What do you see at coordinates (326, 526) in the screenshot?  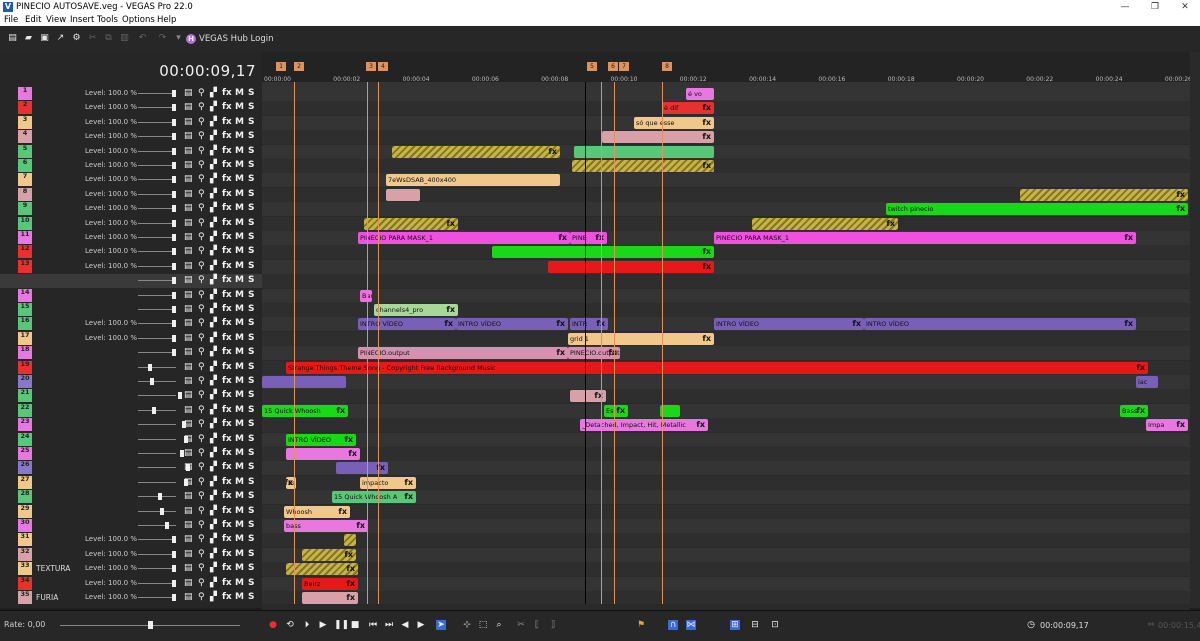 I see `media-clip: bassfx` at bounding box center [326, 526].